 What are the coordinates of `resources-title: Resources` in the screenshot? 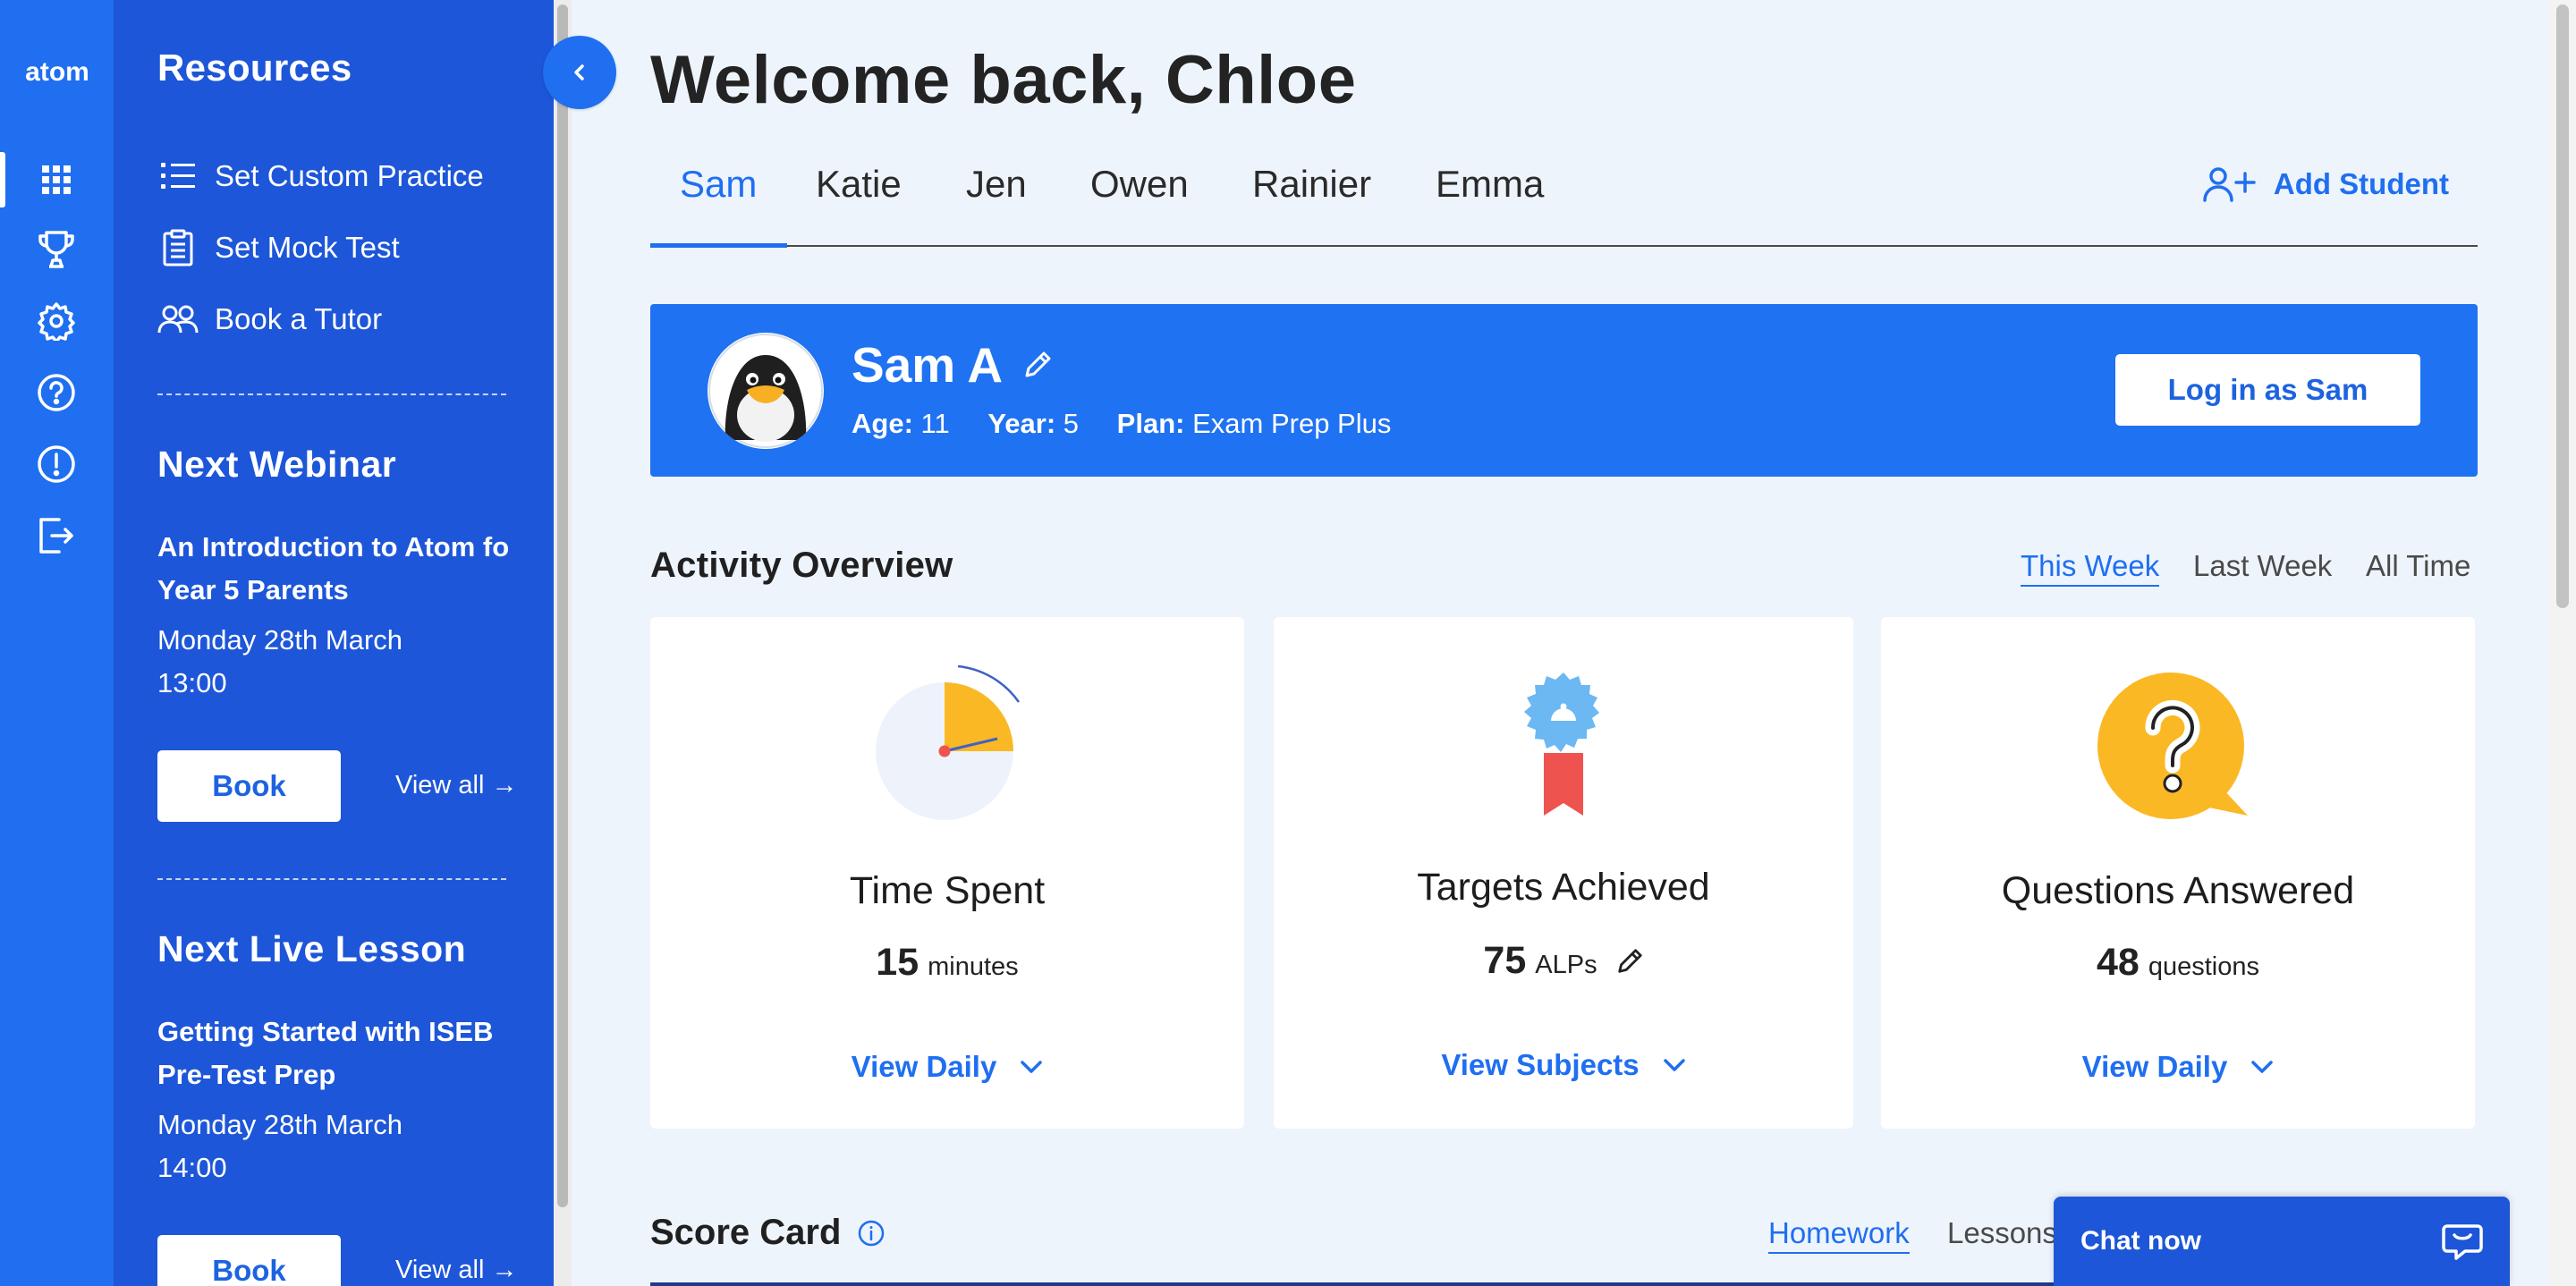 It's located at (254, 68).